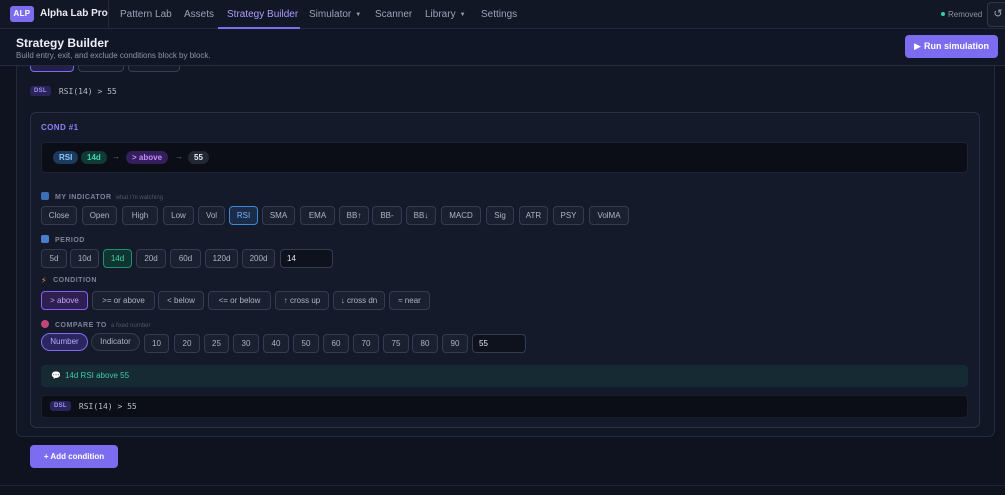 This screenshot has height=495, width=1005. I want to click on period-input: 14, so click(306, 258).